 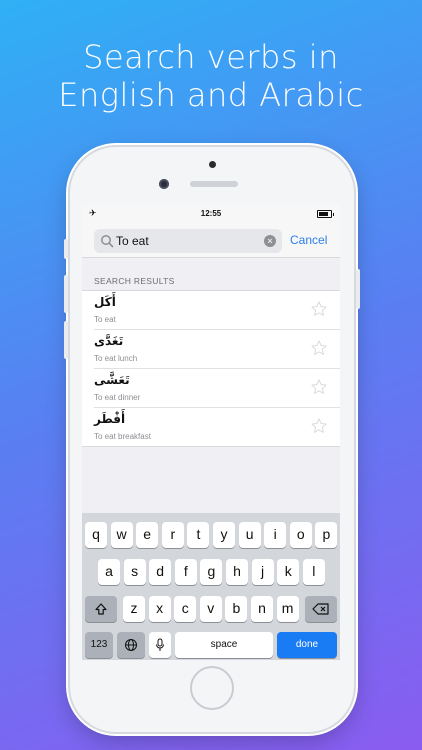 I want to click on key-n: n, so click(x=262, y=609).